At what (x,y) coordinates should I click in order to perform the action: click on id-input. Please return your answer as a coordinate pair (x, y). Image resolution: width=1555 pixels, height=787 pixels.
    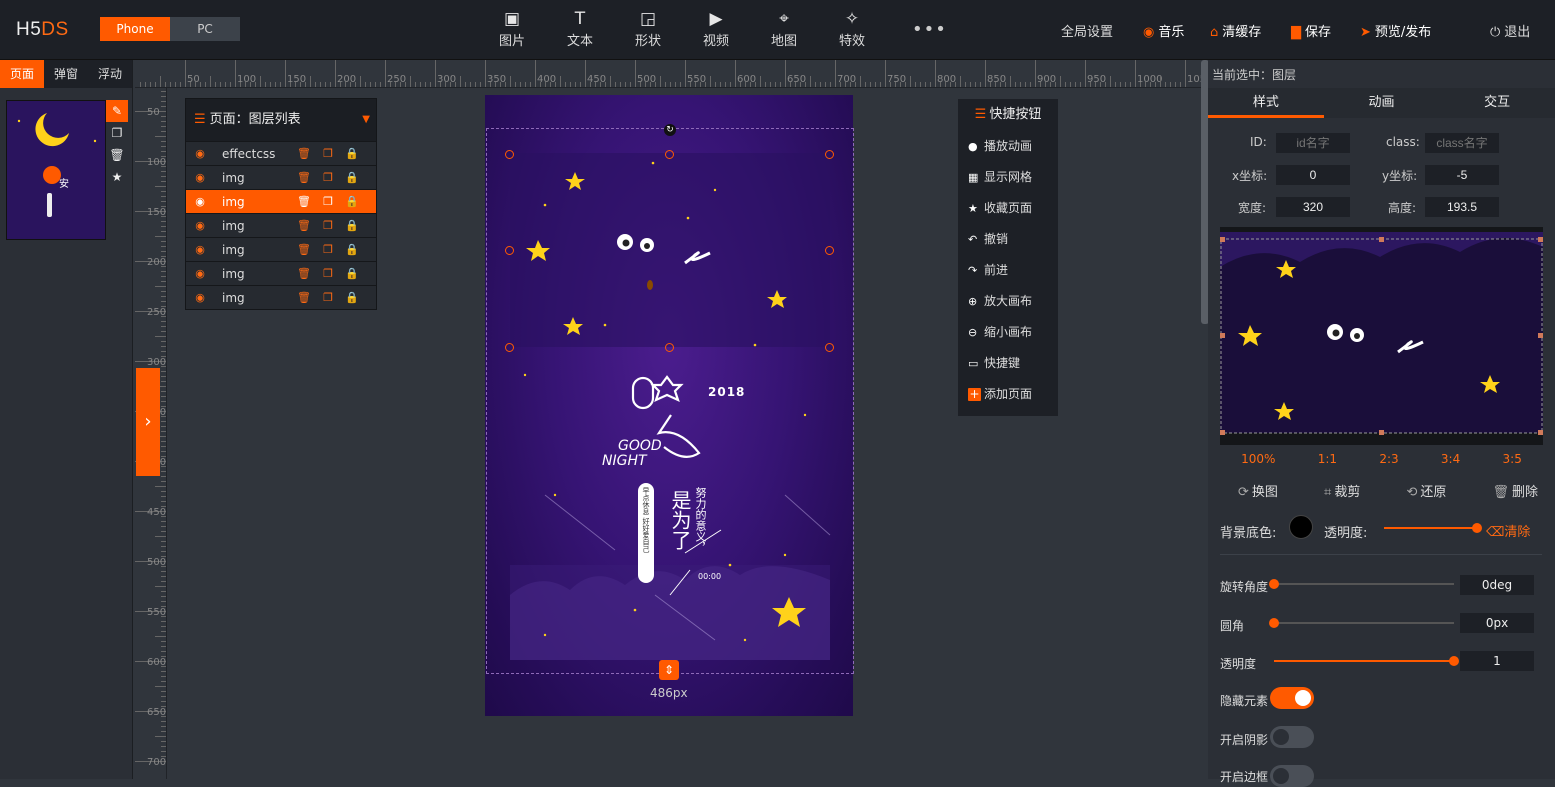
    Looking at the image, I should click on (1313, 143).